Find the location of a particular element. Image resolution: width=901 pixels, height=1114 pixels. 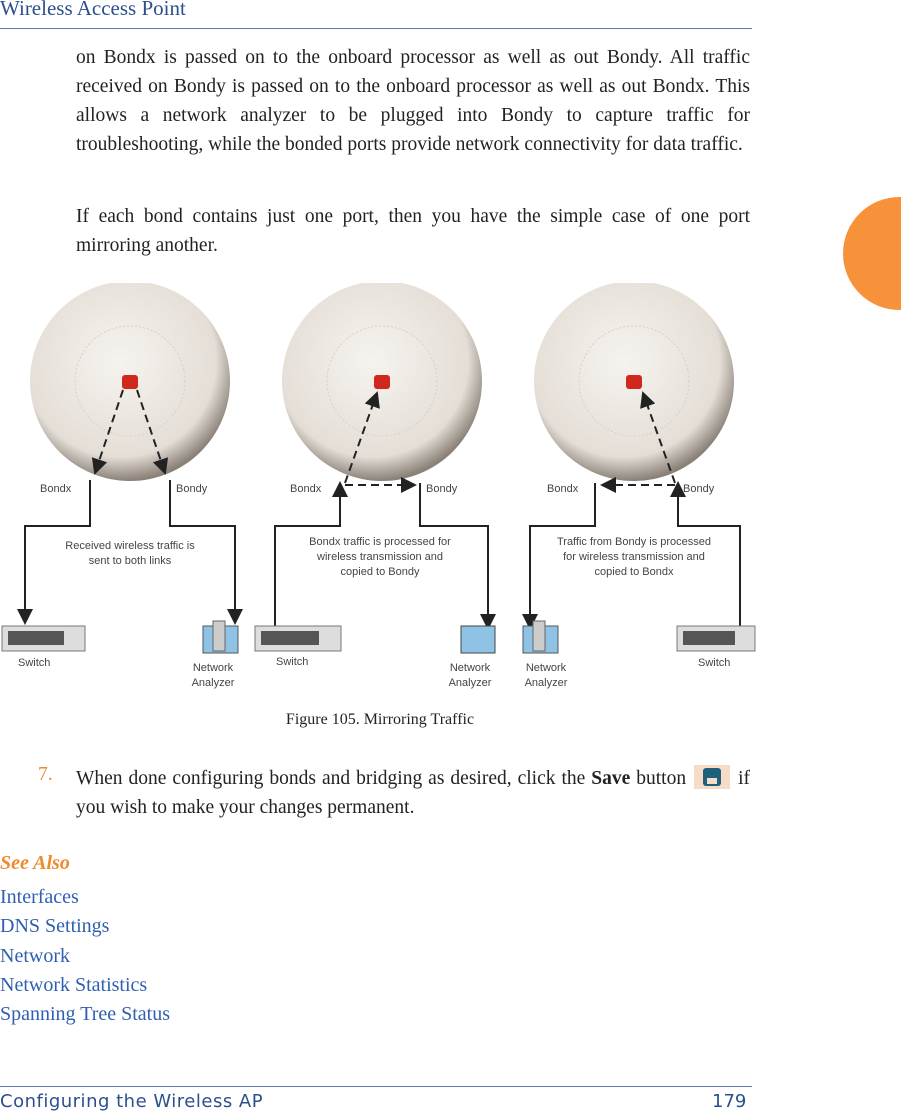

save-icon is located at coordinates (712, 777).